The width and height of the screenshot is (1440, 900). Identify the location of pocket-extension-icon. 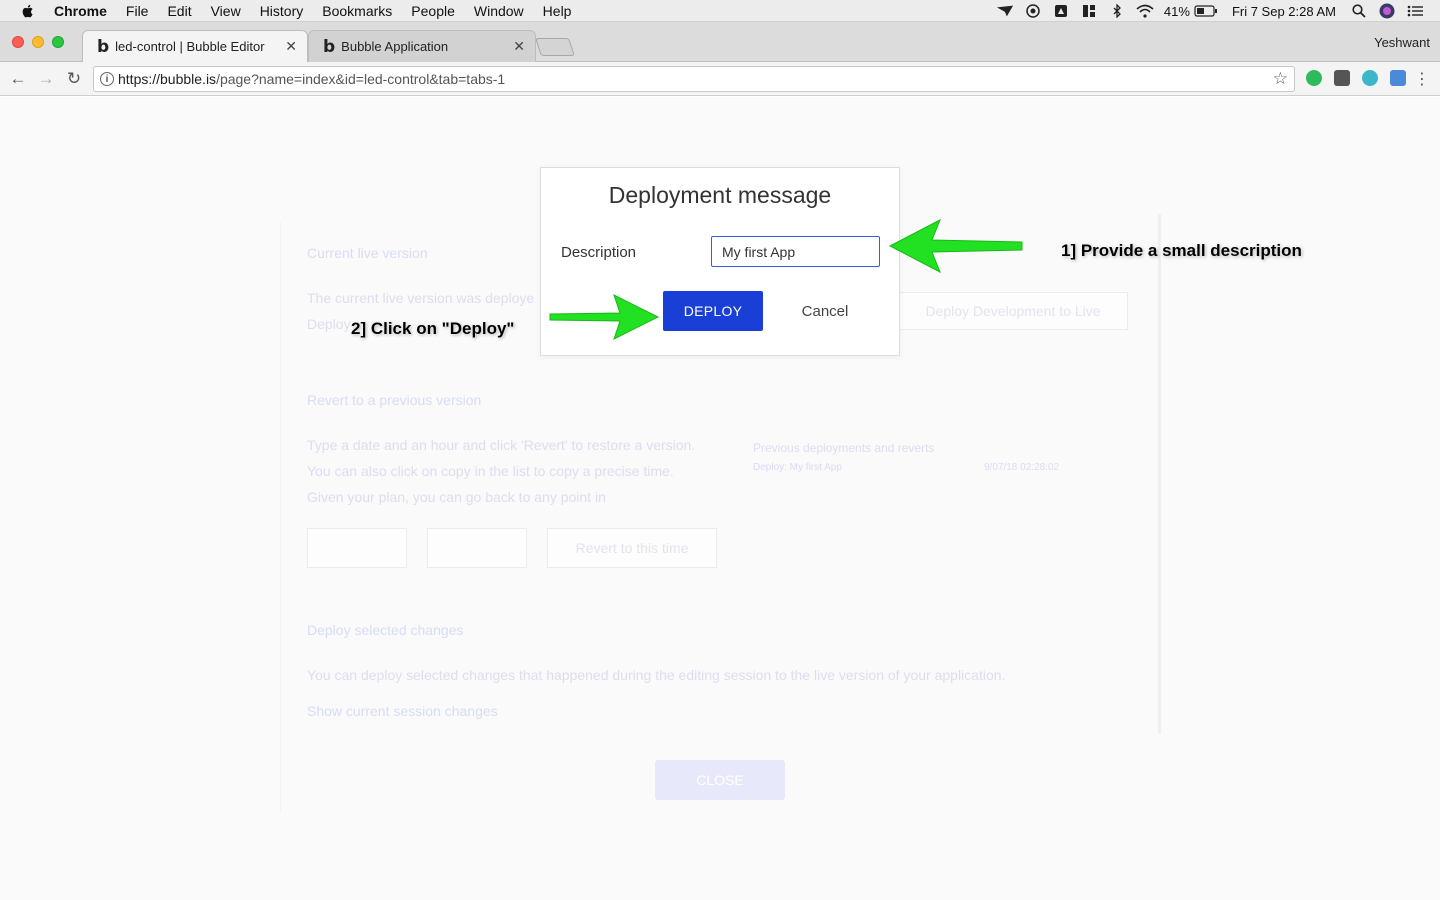
(1342, 78).